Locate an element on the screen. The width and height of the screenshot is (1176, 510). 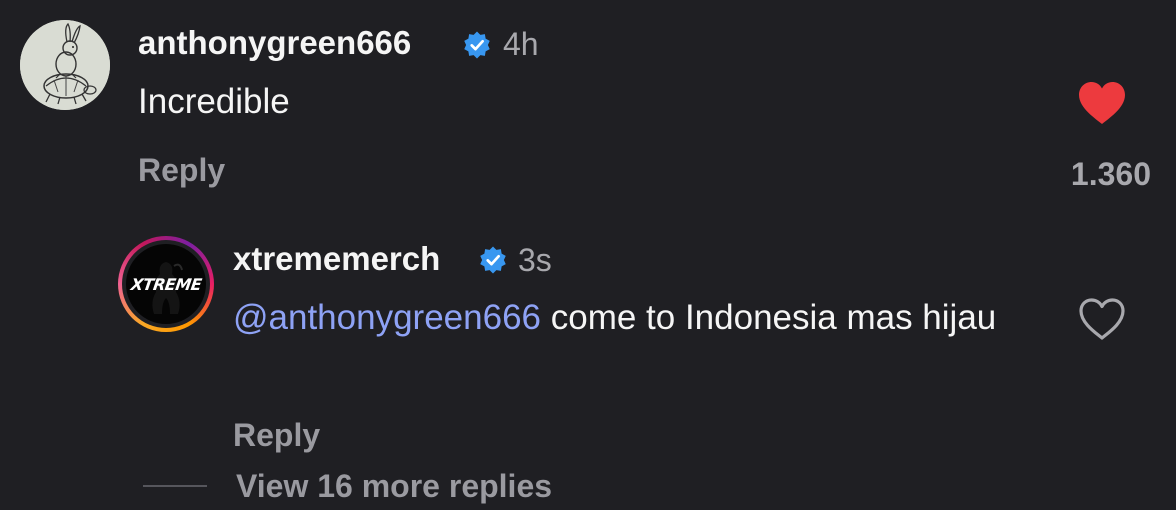
rabbit-on-turtle-icon is located at coordinates (65, 65).